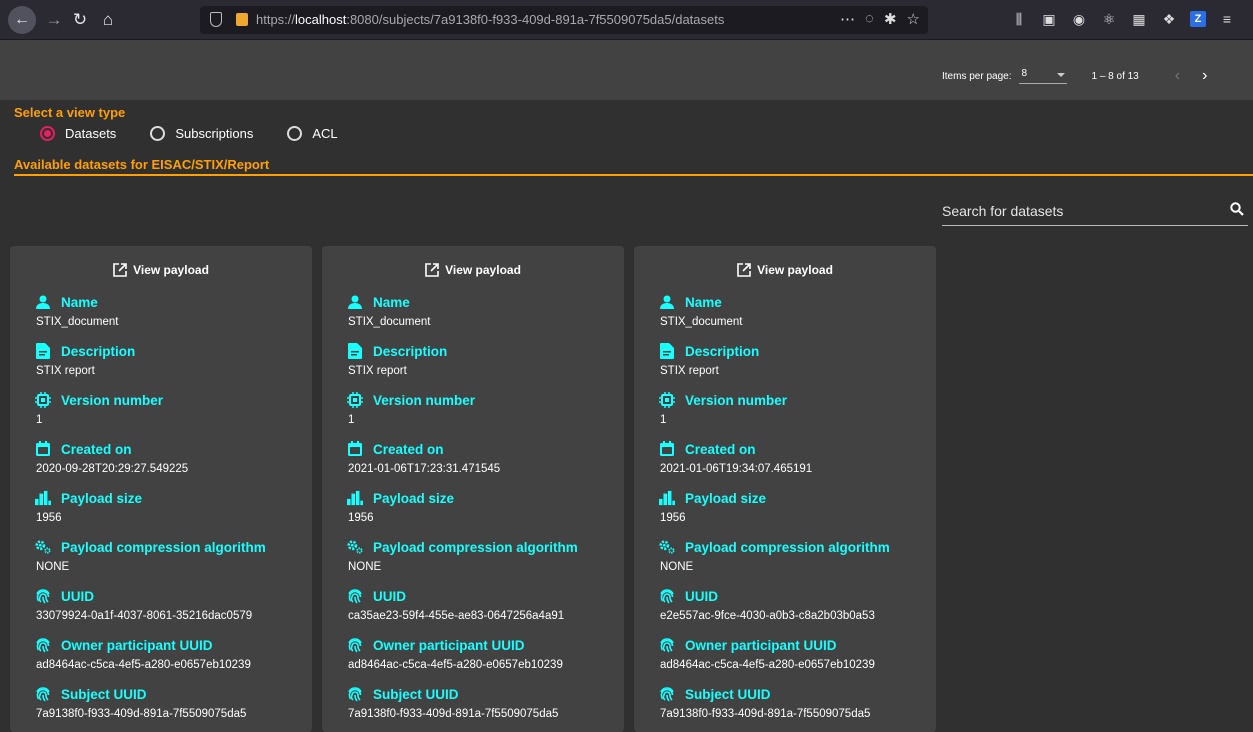 Image resolution: width=1253 pixels, height=732 pixels. What do you see at coordinates (1169, 19) in the screenshot?
I see `extension-icon: ❖` at bounding box center [1169, 19].